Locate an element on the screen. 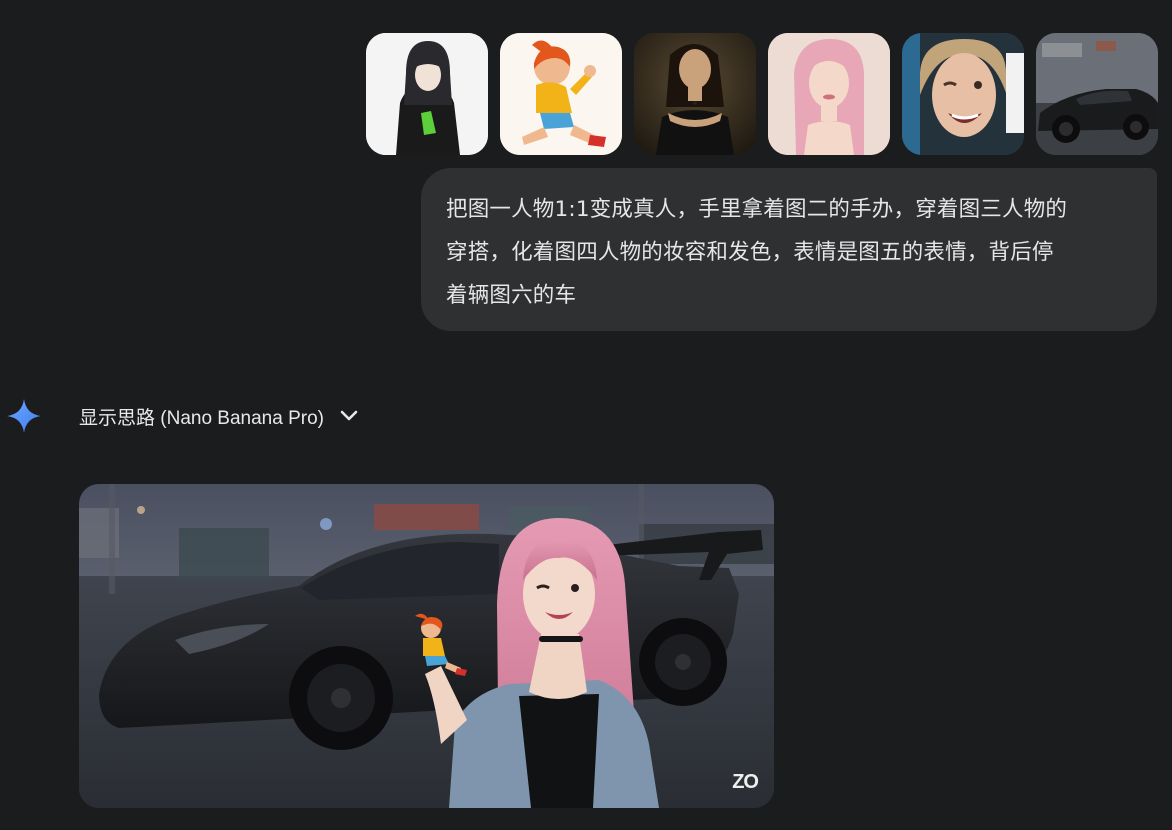  show-thinking-toggle: 显示思路 (Nano Banana Pro) is located at coordinates (218, 416).